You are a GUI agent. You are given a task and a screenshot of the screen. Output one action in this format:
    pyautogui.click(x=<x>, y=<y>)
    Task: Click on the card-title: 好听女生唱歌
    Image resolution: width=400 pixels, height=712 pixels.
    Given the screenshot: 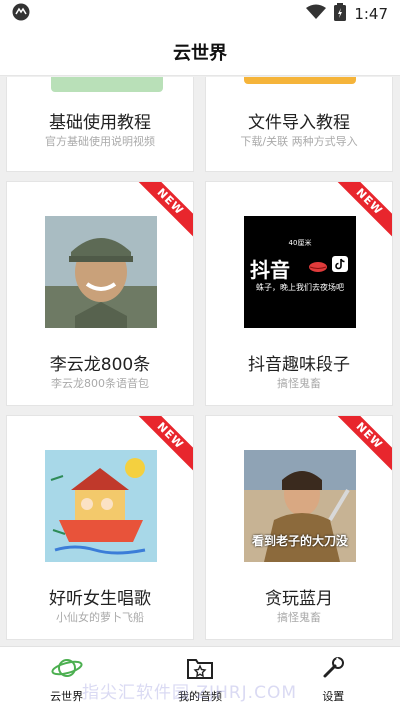 What is the action you would take?
    pyautogui.click(x=100, y=599)
    